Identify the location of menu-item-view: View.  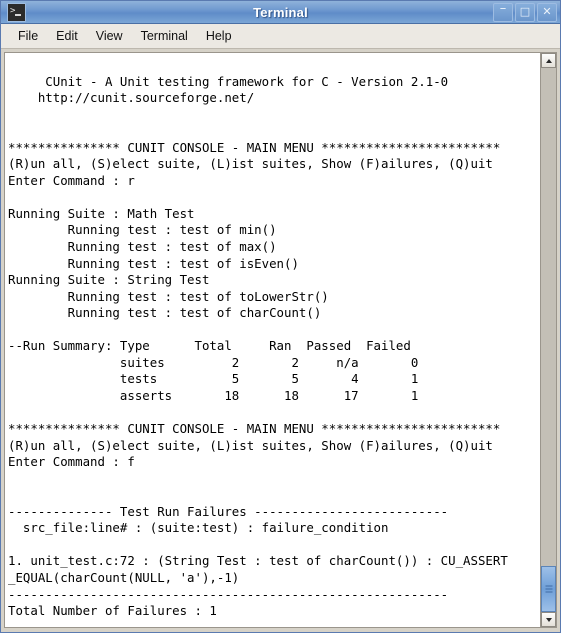
(109, 36).